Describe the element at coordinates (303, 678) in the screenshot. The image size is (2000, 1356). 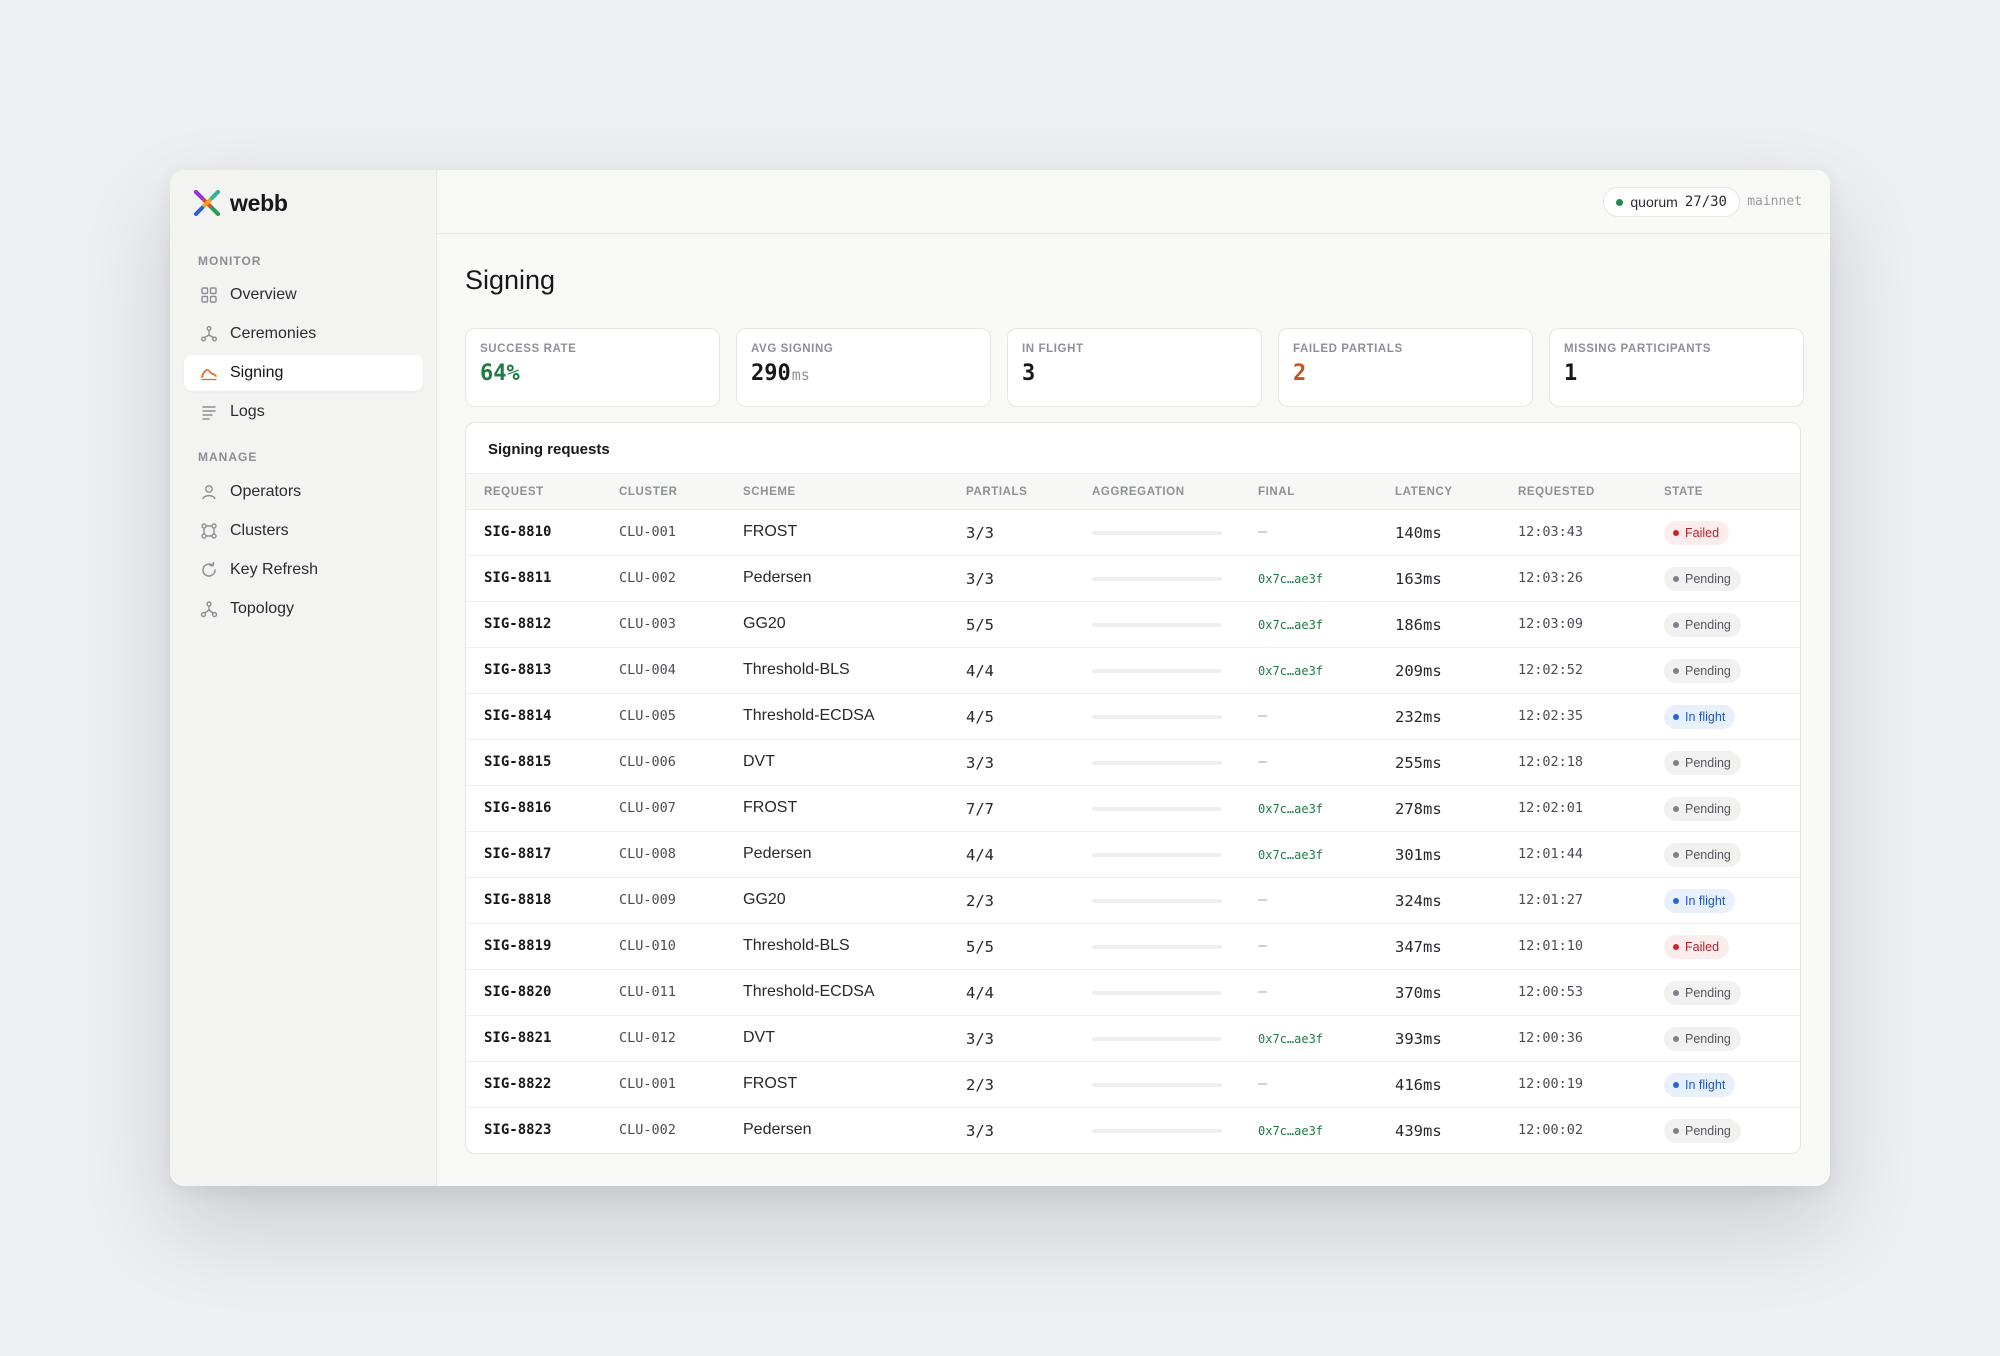
I see `sidebar: webb MONITOR Overview Ceremonies Signing` at that location.